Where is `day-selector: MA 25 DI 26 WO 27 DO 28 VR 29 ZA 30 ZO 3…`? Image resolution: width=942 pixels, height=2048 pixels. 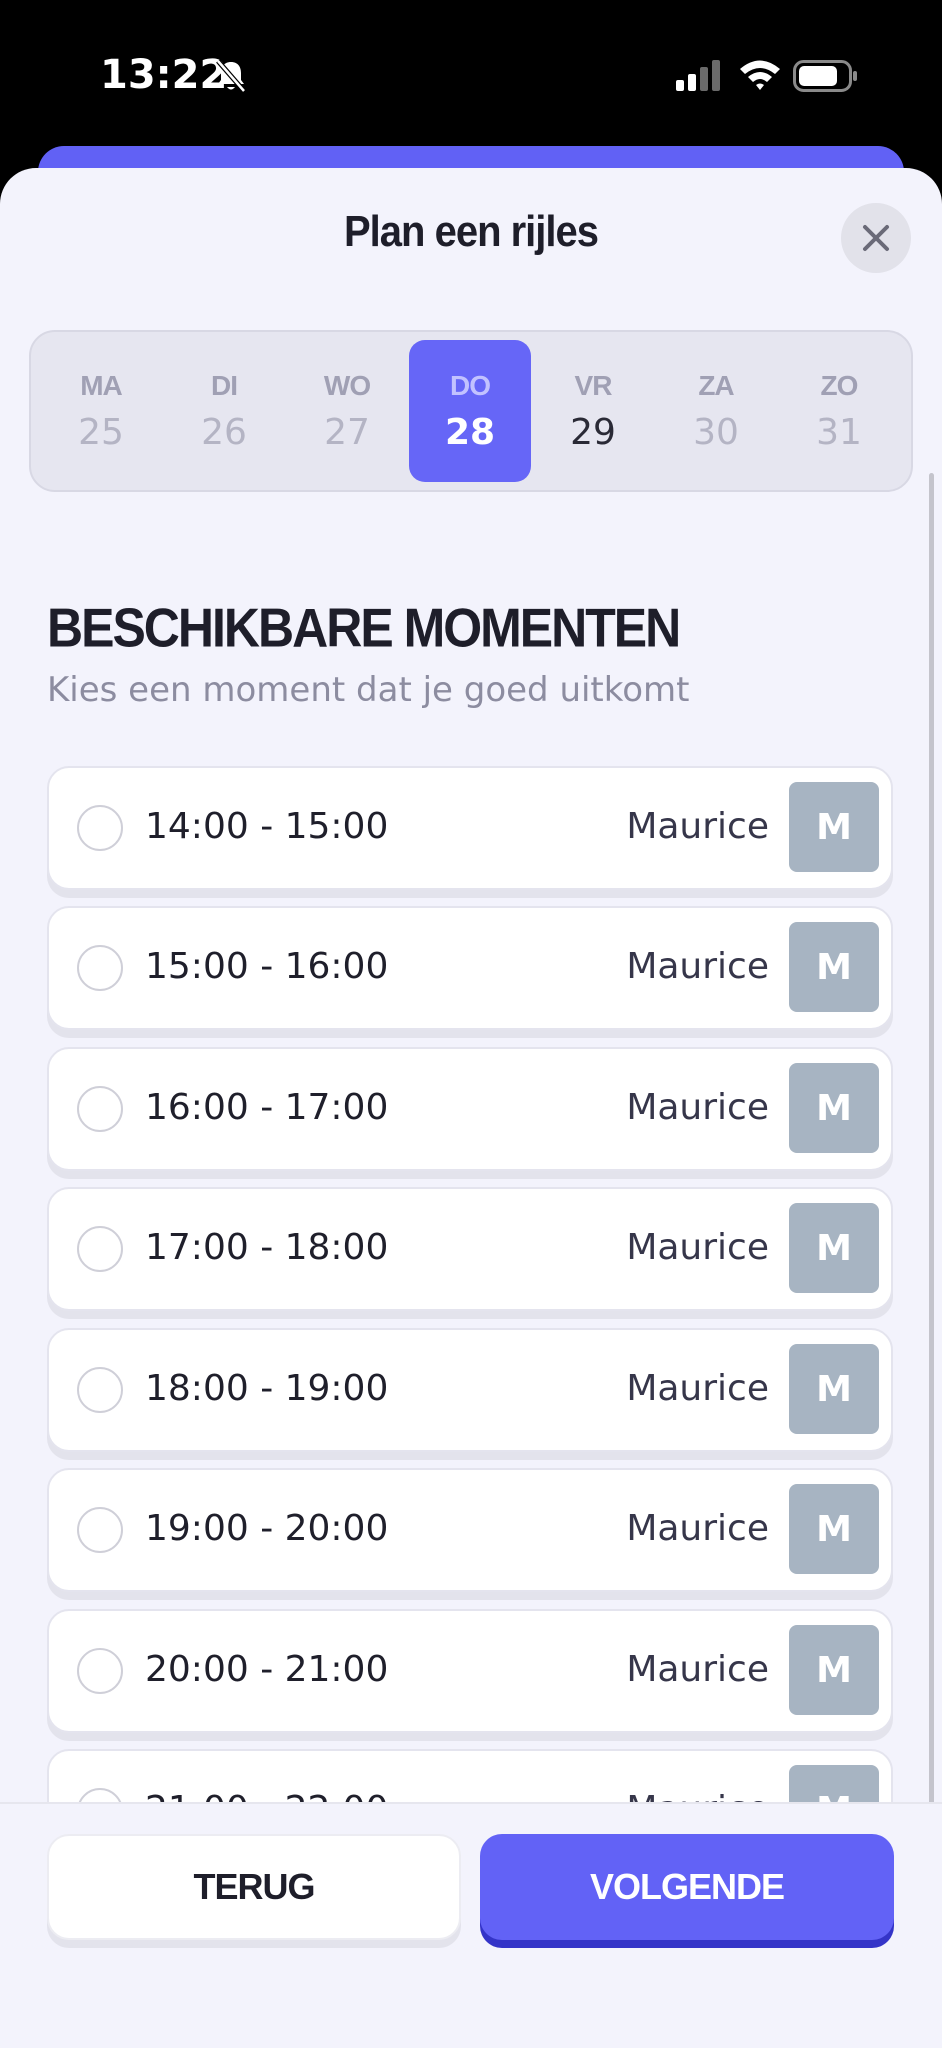
day-selector: MA 25 DI 26 WO 27 DO 28 VR 29 ZA 30 ZO 3… is located at coordinates (471, 411).